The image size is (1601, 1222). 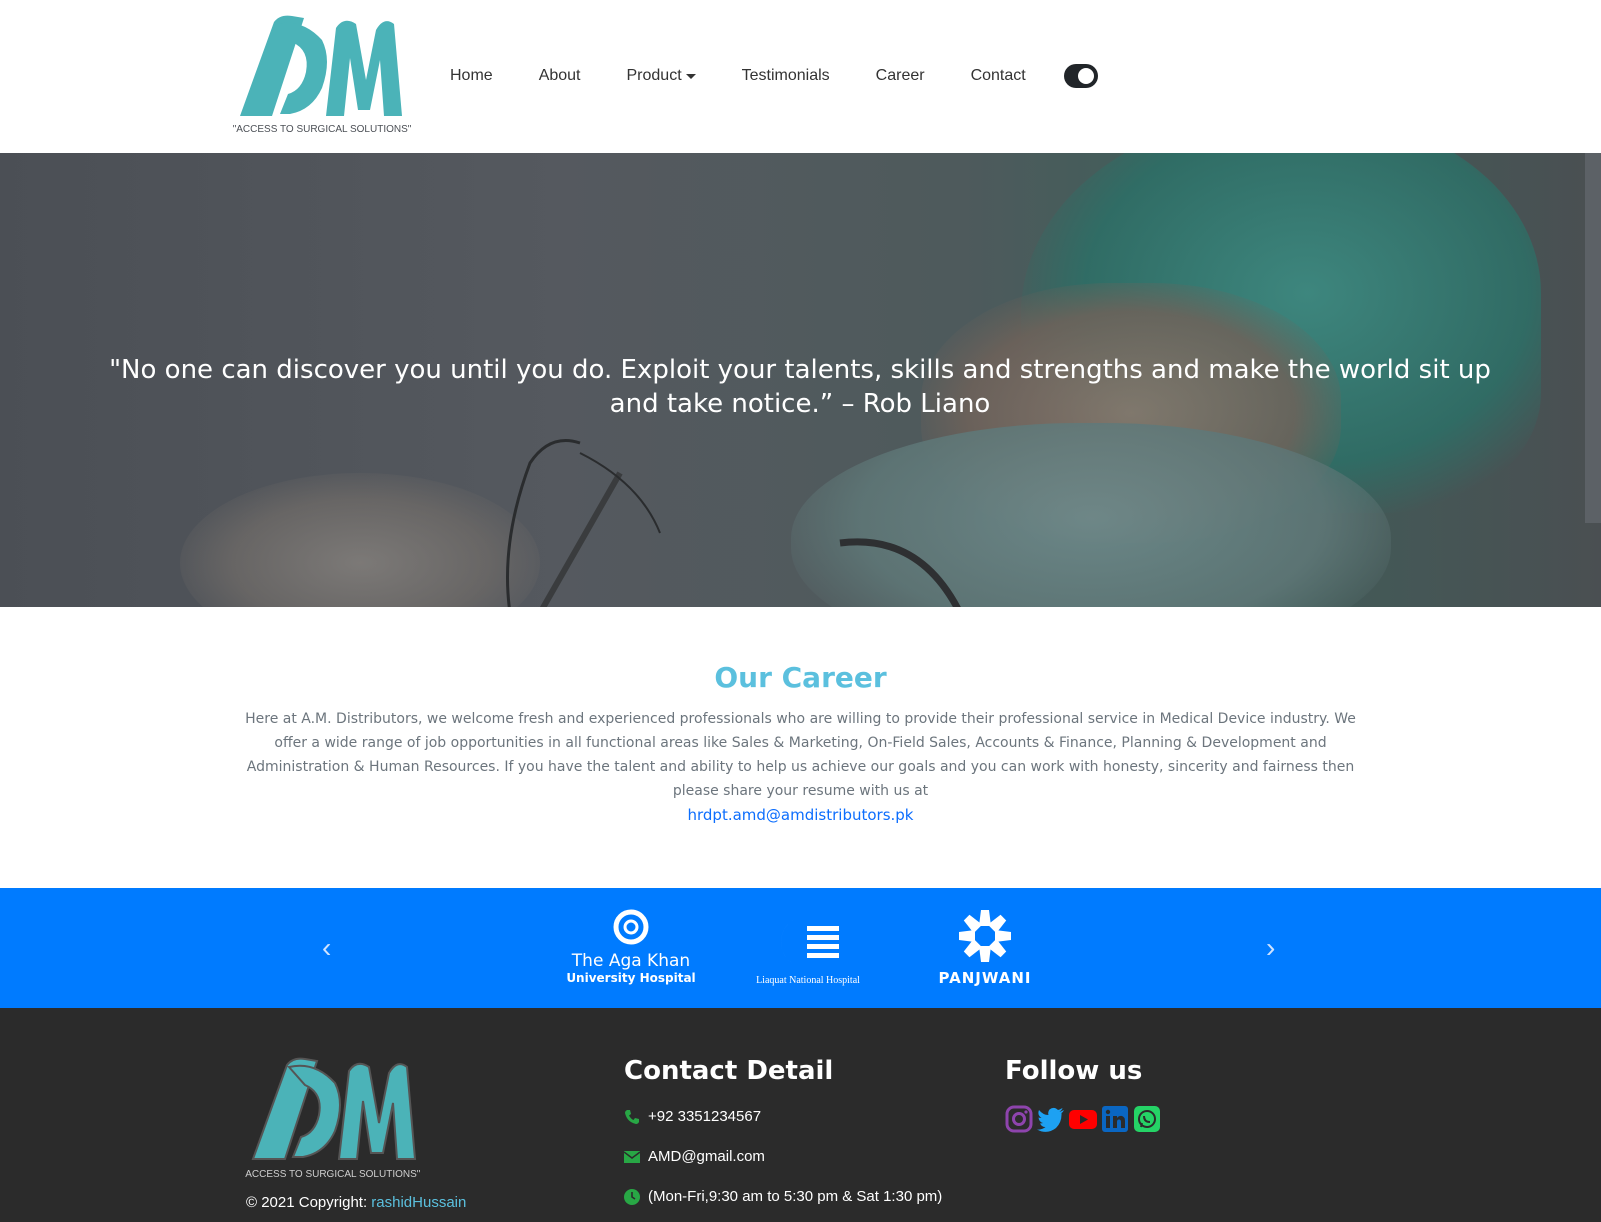 What do you see at coordinates (808, 980) in the screenshot?
I see `liaquat-label: Liaquat National Hospital` at bounding box center [808, 980].